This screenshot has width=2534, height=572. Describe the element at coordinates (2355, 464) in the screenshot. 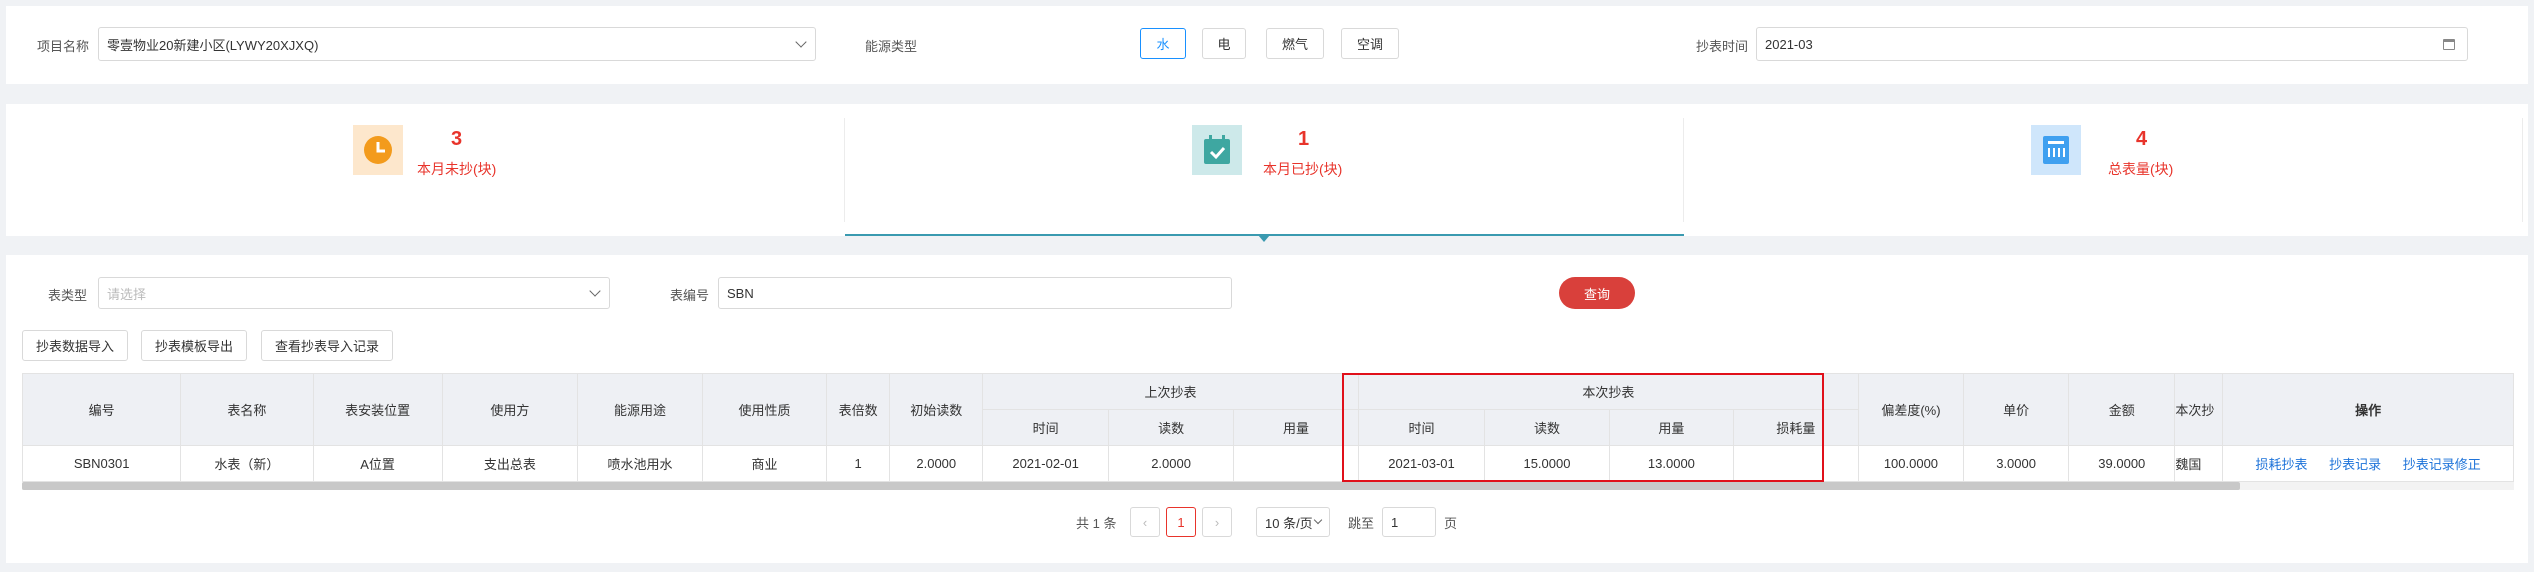

I see `reading-records-link: 抄表记录` at that location.